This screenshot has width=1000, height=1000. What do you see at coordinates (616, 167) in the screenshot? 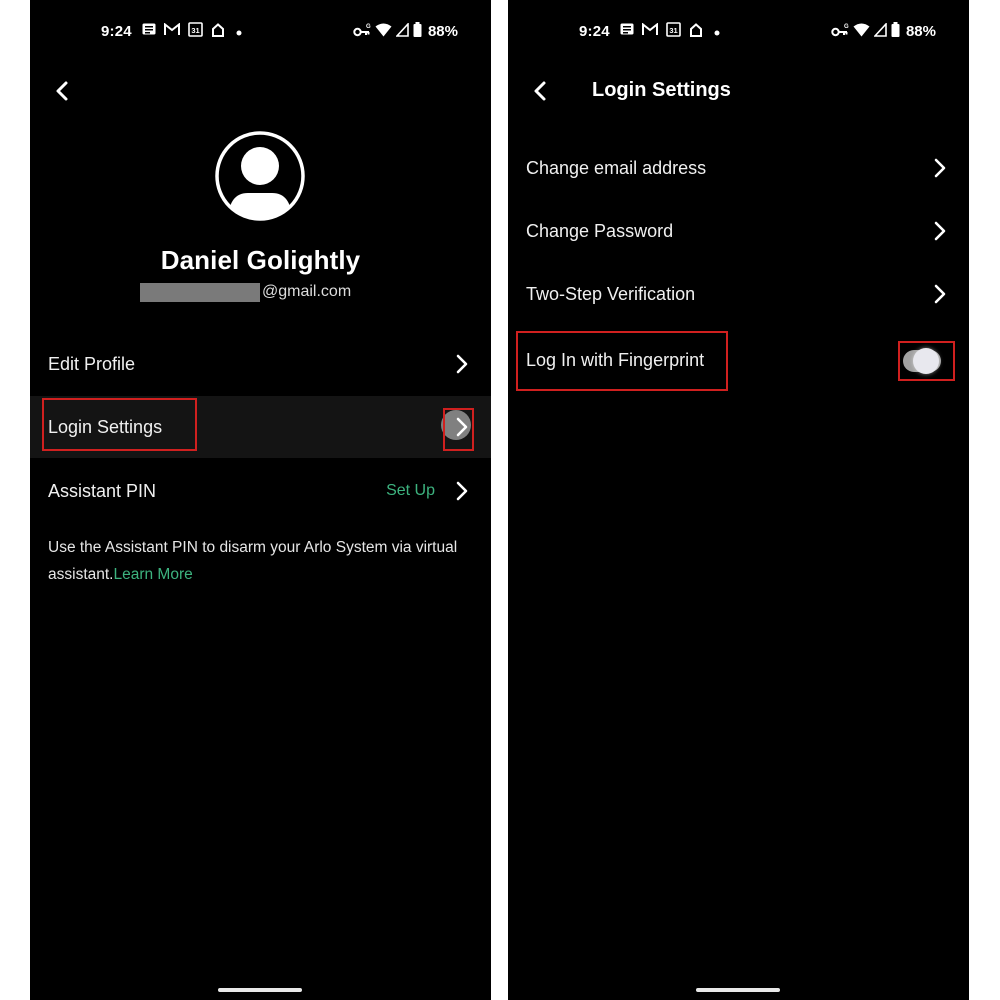
I see `row-label: Change email address` at bounding box center [616, 167].